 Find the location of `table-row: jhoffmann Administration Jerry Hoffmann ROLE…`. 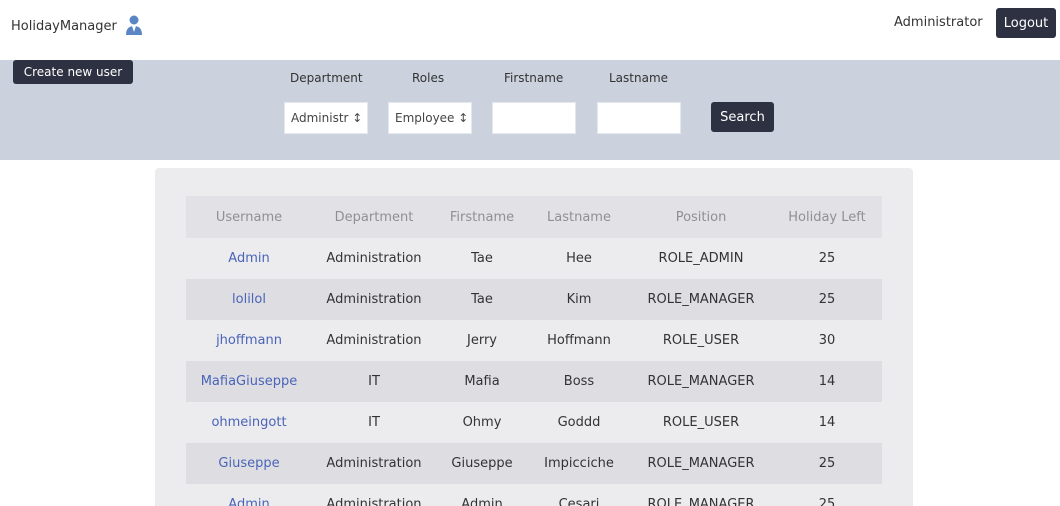

table-row: jhoffmann Administration Jerry Hoffmann ROLE… is located at coordinates (534, 340).